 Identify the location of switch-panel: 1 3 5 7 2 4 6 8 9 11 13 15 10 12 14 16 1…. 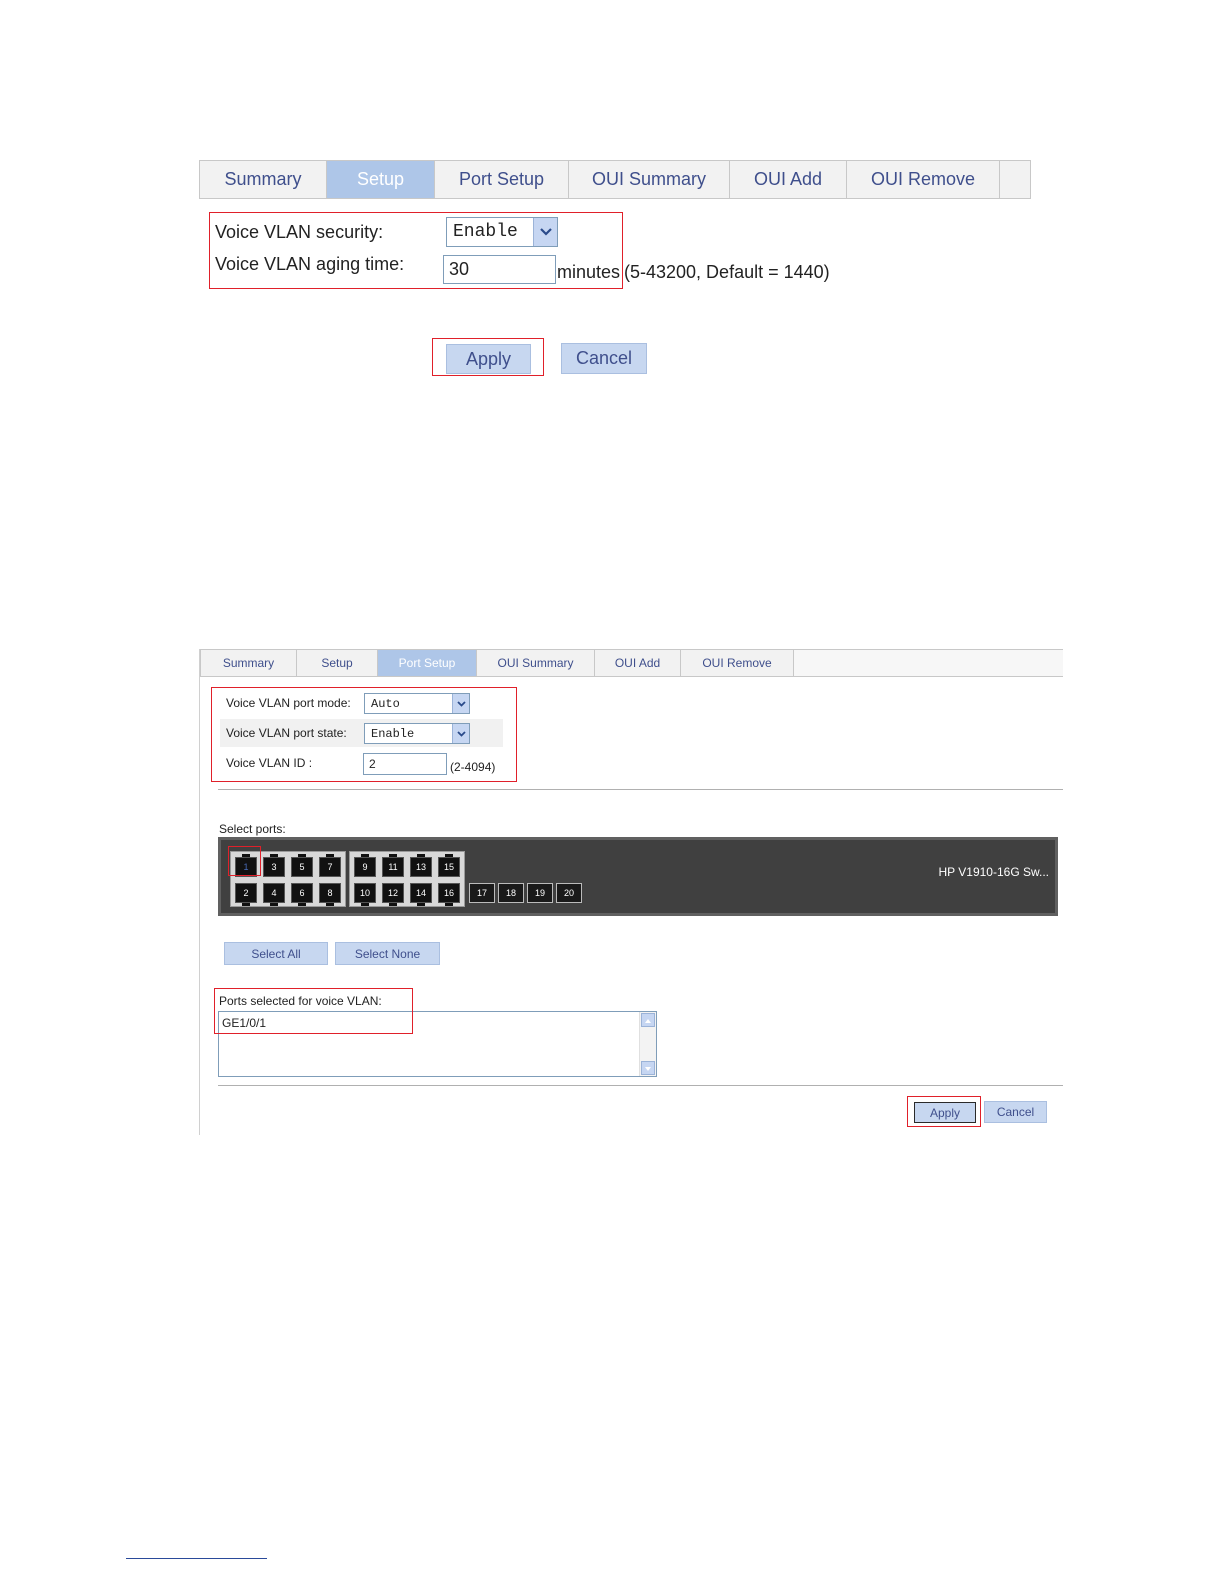
(638, 876).